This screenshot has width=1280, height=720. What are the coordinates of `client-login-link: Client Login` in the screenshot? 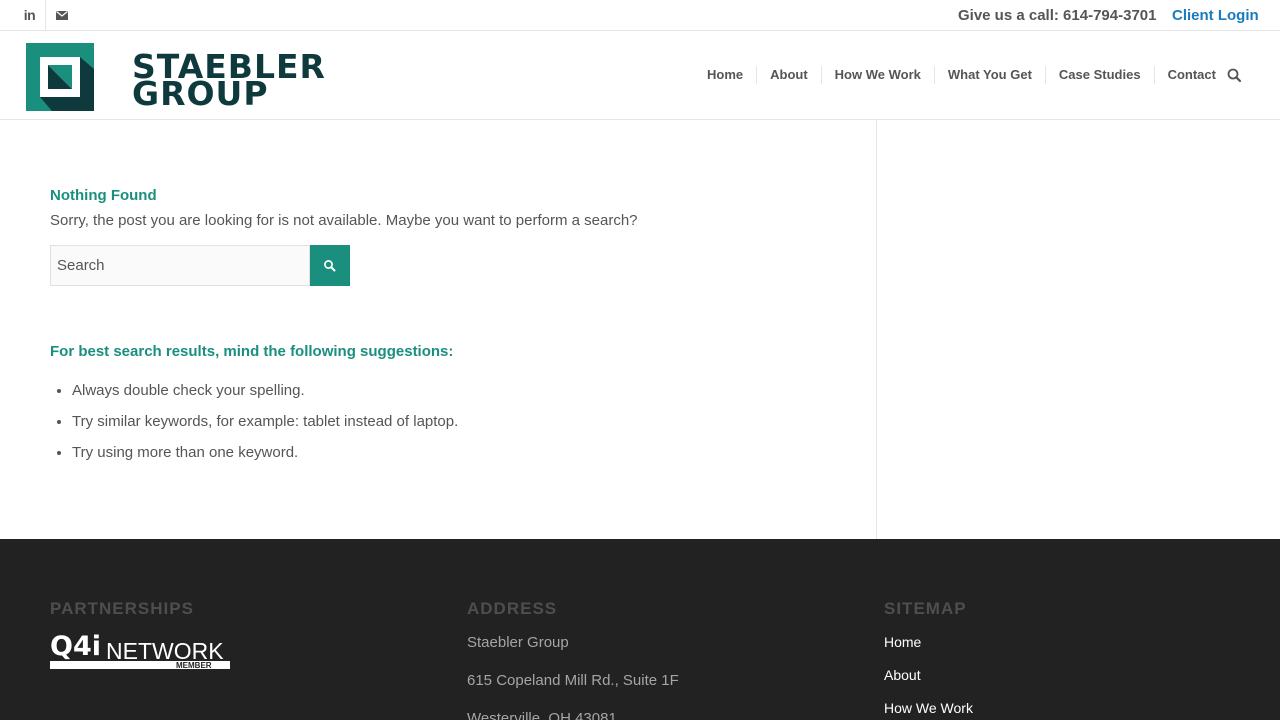 It's located at (1215, 15).